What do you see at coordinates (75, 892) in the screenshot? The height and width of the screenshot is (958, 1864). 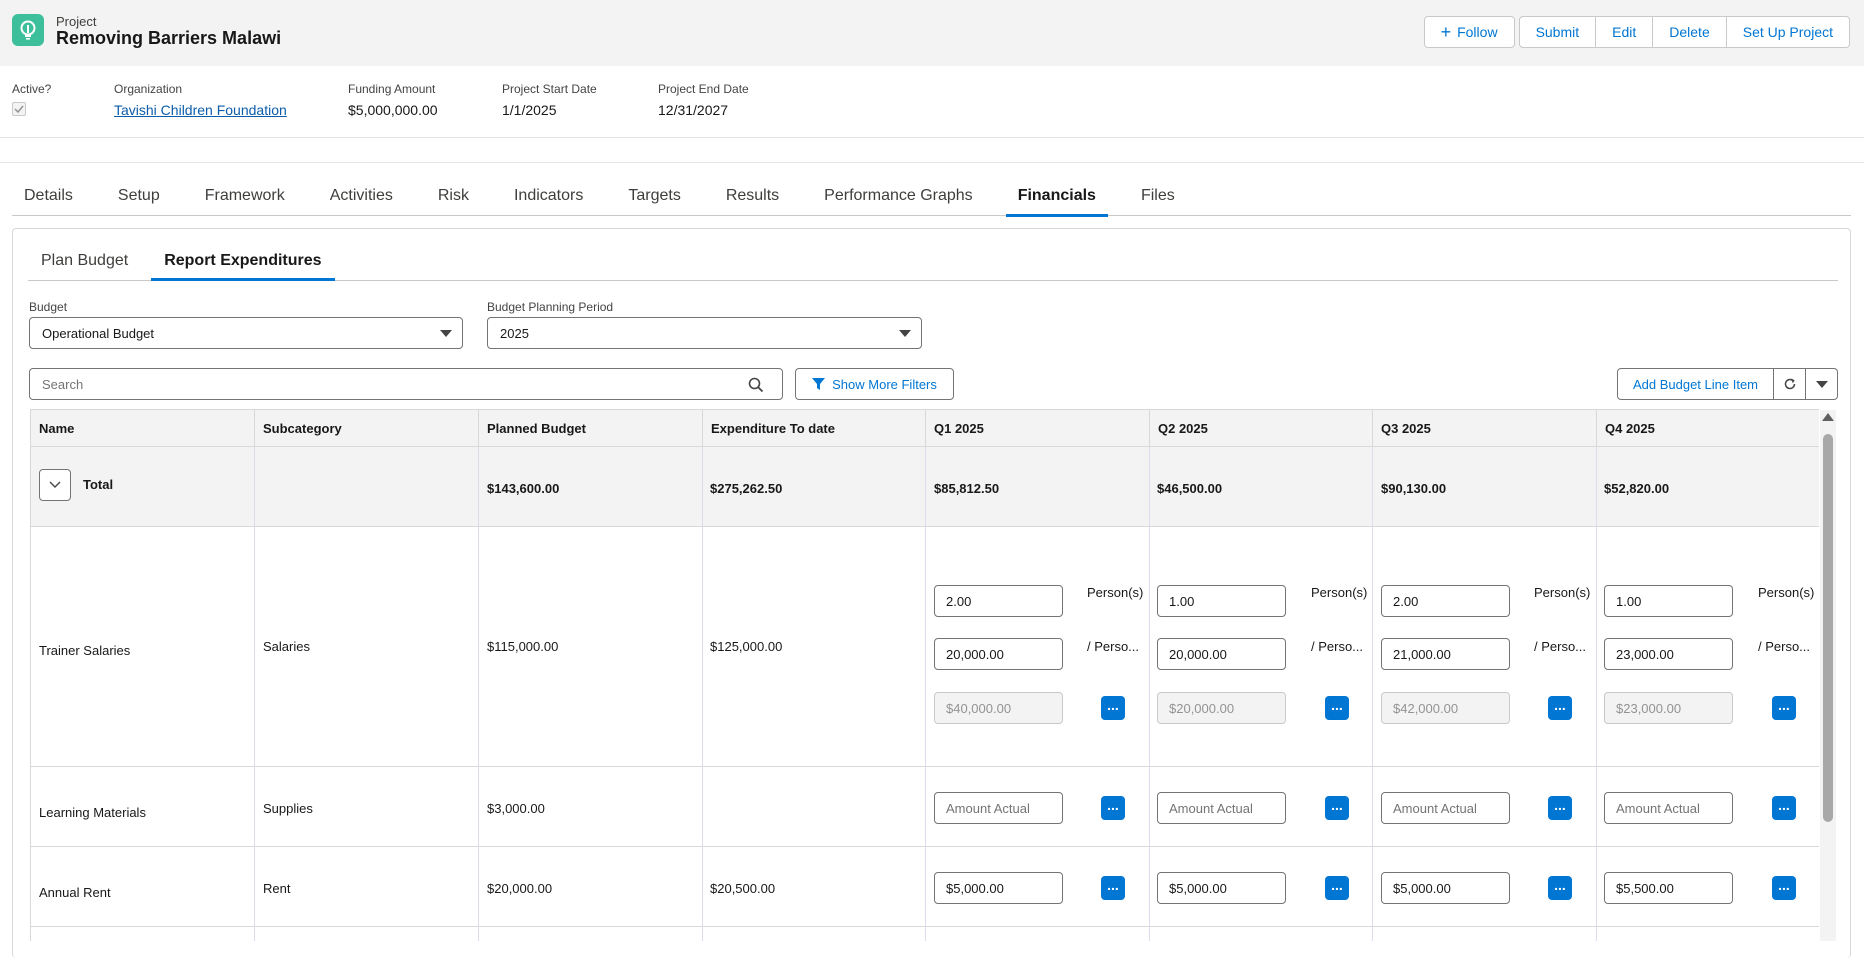 I see `row-name: Annual Rent` at bounding box center [75, 892].